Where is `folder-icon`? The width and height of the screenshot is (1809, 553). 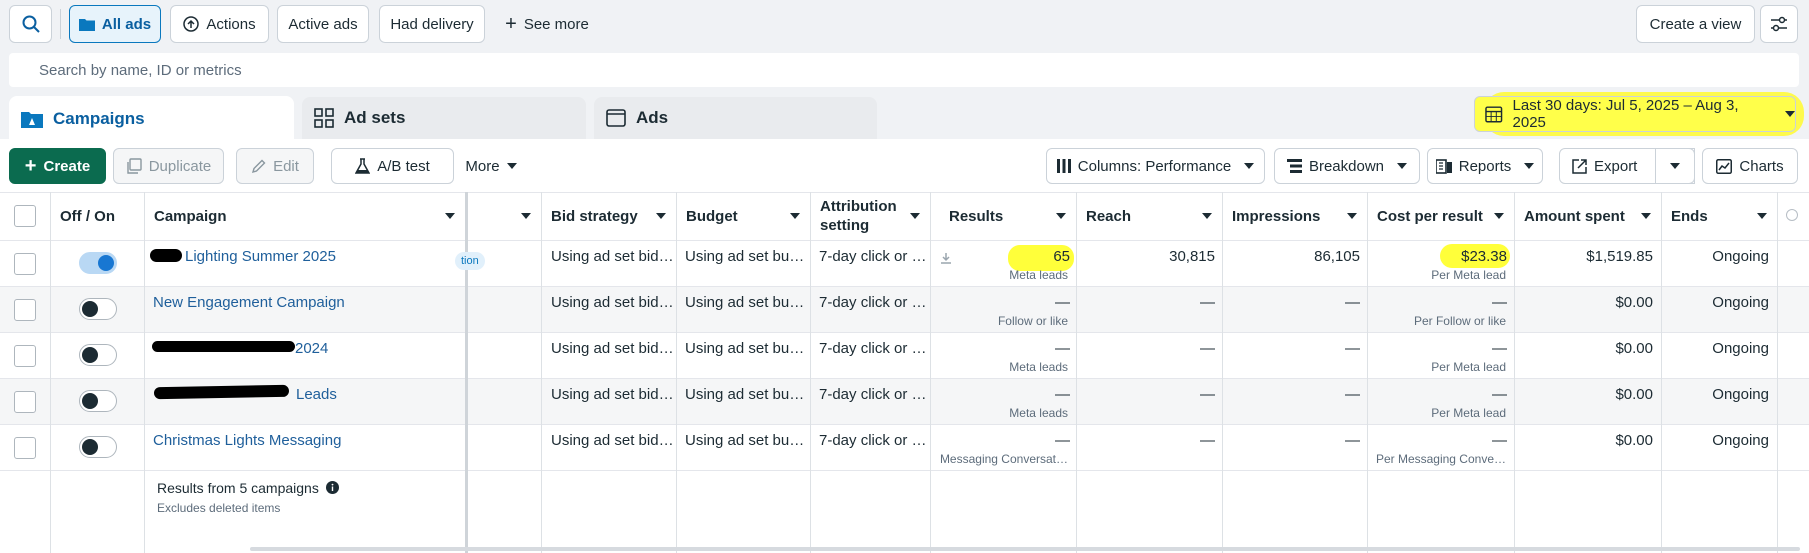 folder-icon is located at coordinates (86, 25).